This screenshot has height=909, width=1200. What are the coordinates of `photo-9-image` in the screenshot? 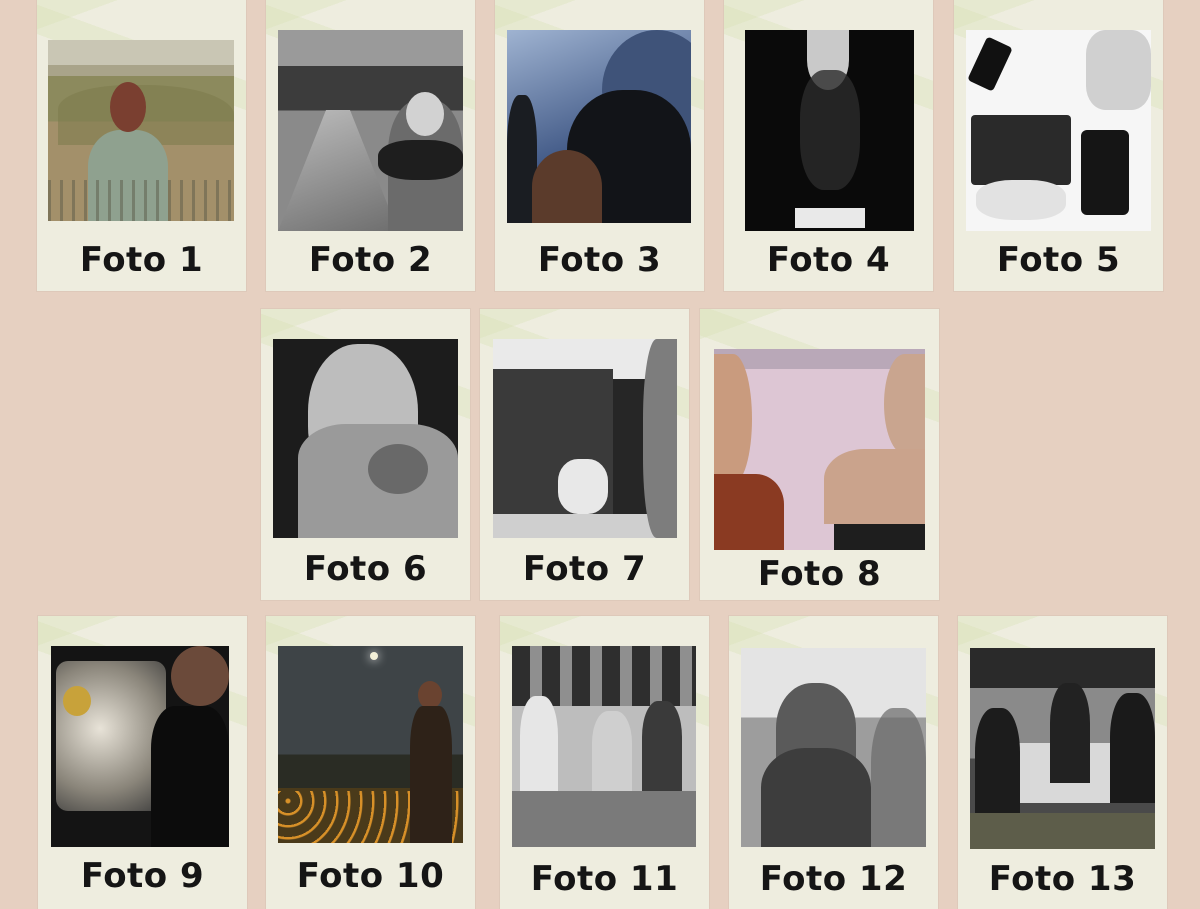 It's located at (140, 746).